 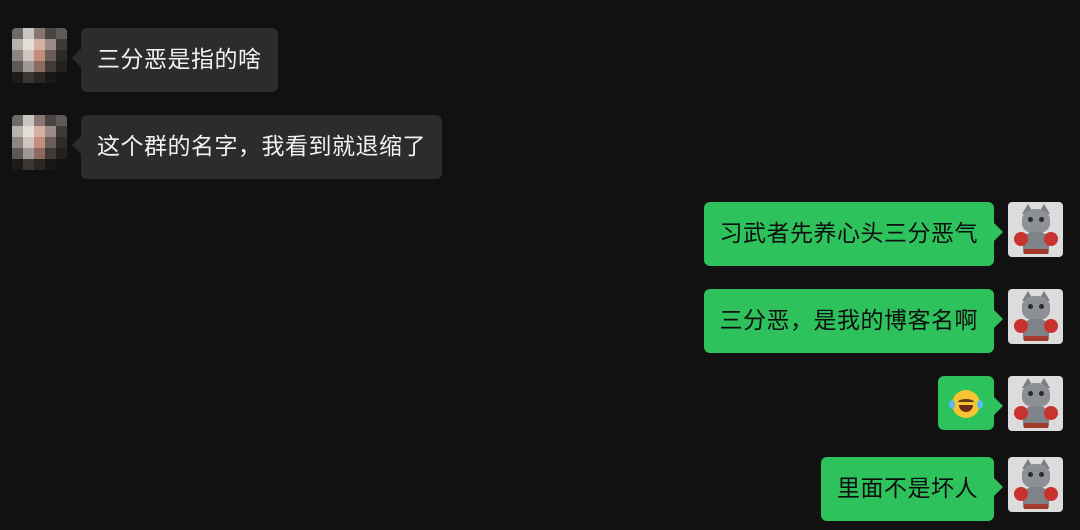 I want to click on message-row: 里面不是坏人, so click(x=540, y=489).